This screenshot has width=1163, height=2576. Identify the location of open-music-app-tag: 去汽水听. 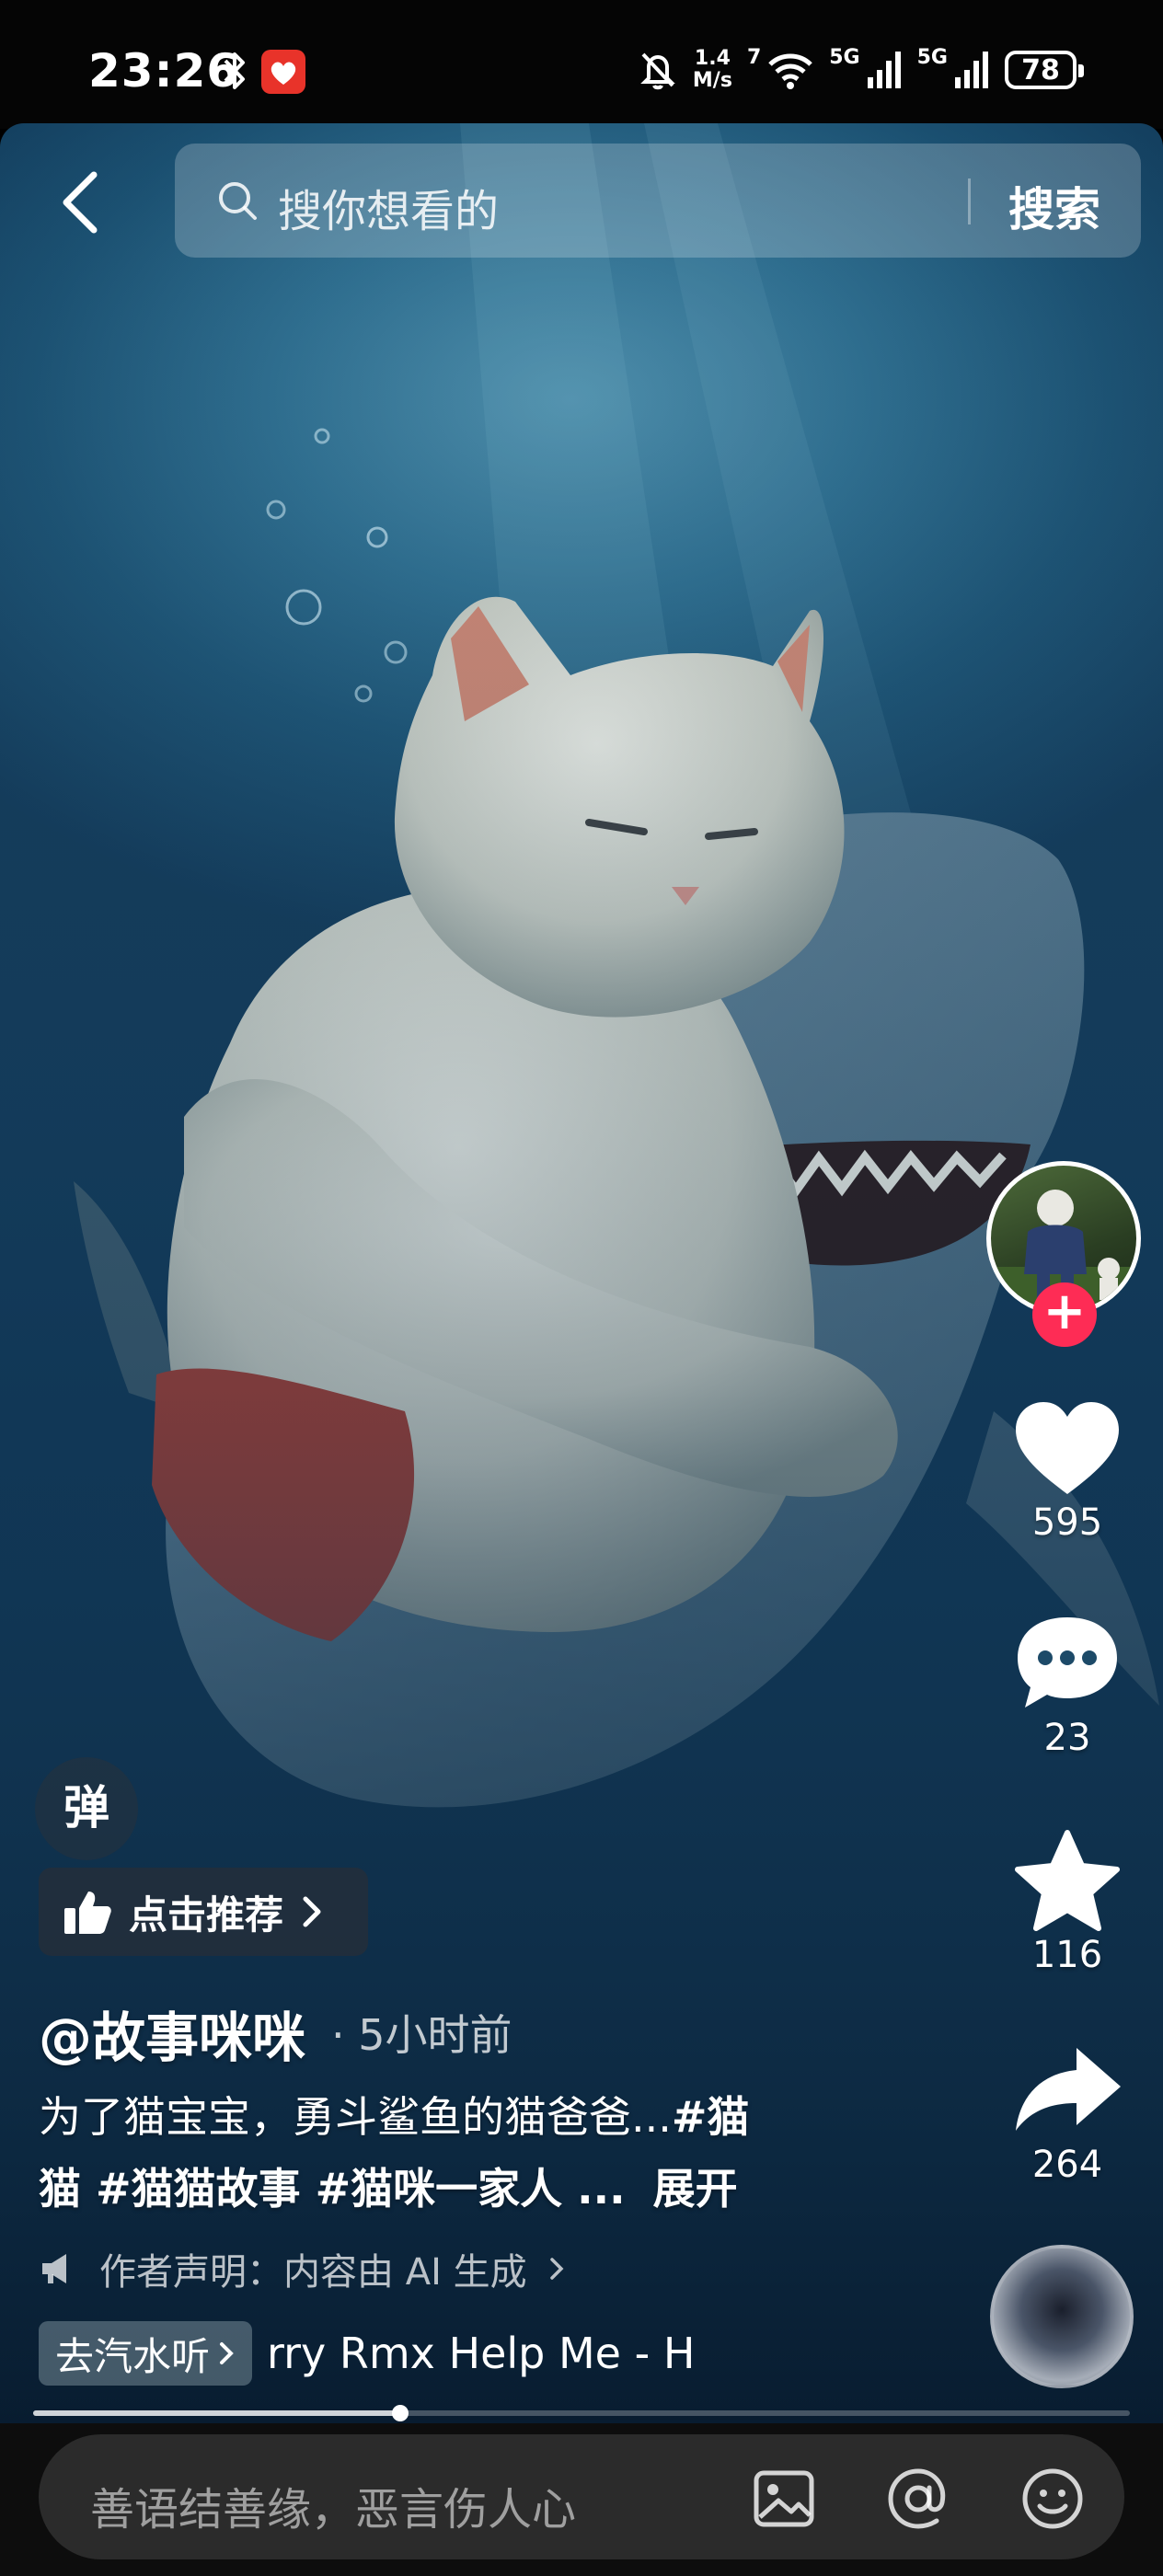
(146, 2353).